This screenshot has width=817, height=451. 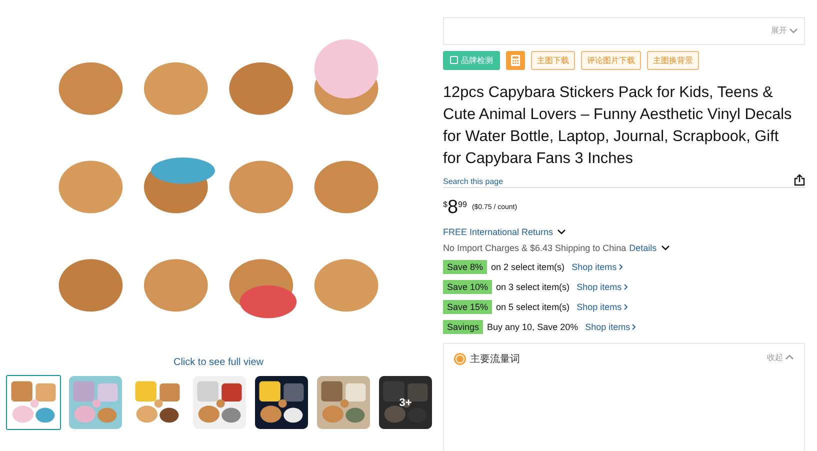 I want to click on price-fraction: 99, so click(x=462, y=204).